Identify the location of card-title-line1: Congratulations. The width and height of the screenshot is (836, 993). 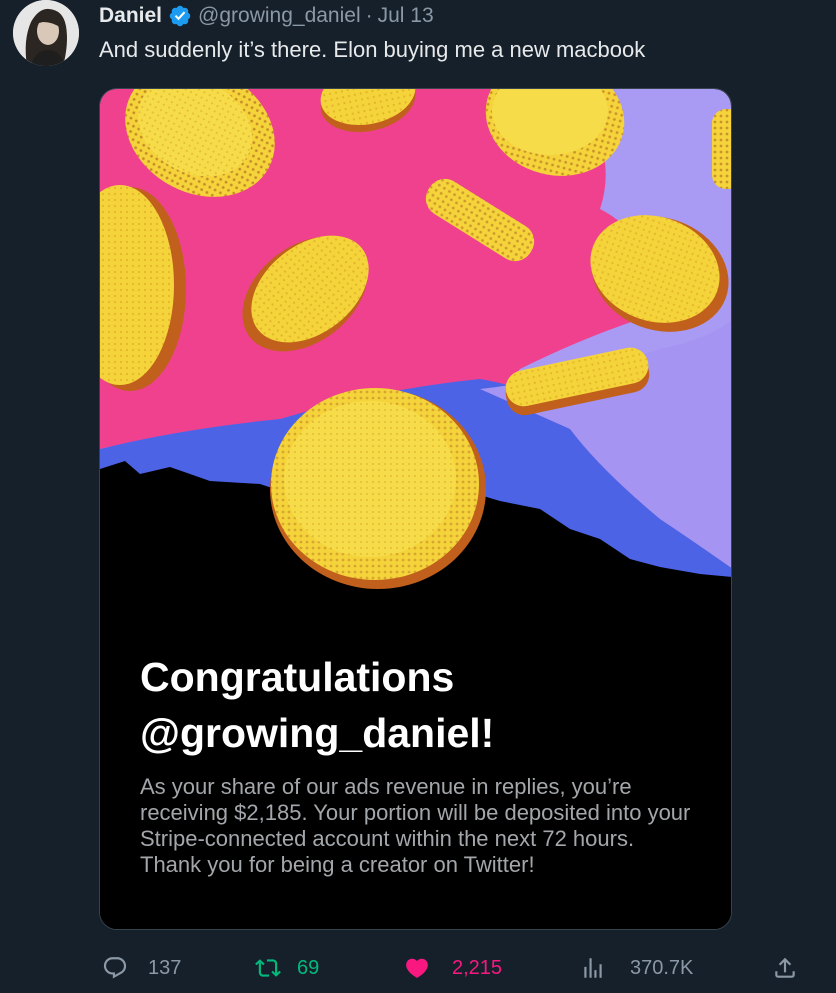
(297, 677).